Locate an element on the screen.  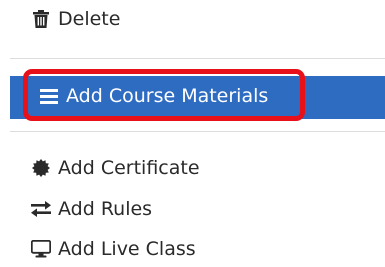
certificate-icon is located at coordinates (41, 168).